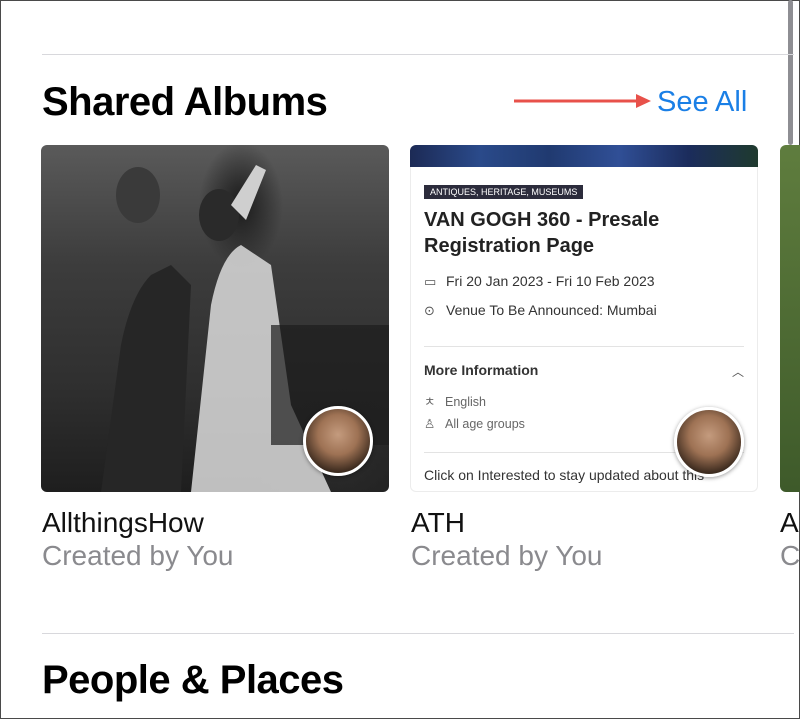  I want to click on top-divider, so click(418, 54).